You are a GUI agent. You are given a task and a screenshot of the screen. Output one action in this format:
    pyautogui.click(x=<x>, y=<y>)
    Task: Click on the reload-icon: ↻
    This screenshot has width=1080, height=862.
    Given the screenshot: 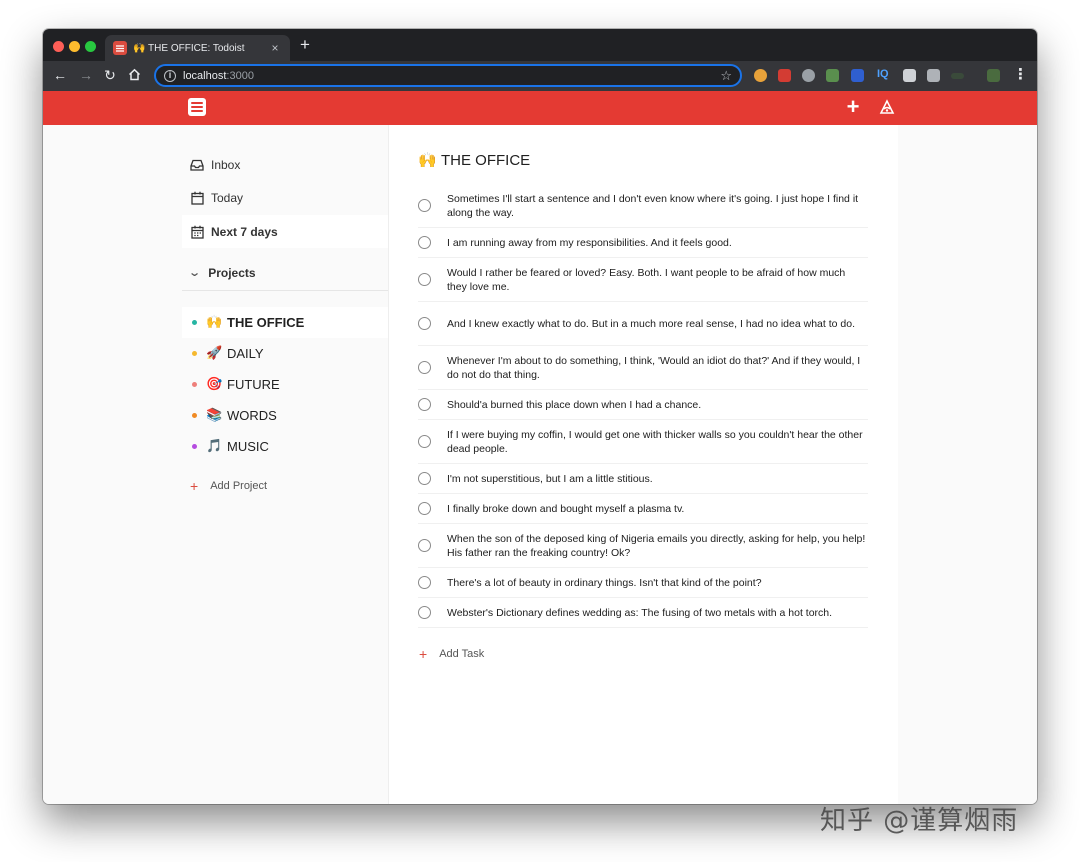 What is the action you would take?
    pyautogui.click(x=110, y=75)
    